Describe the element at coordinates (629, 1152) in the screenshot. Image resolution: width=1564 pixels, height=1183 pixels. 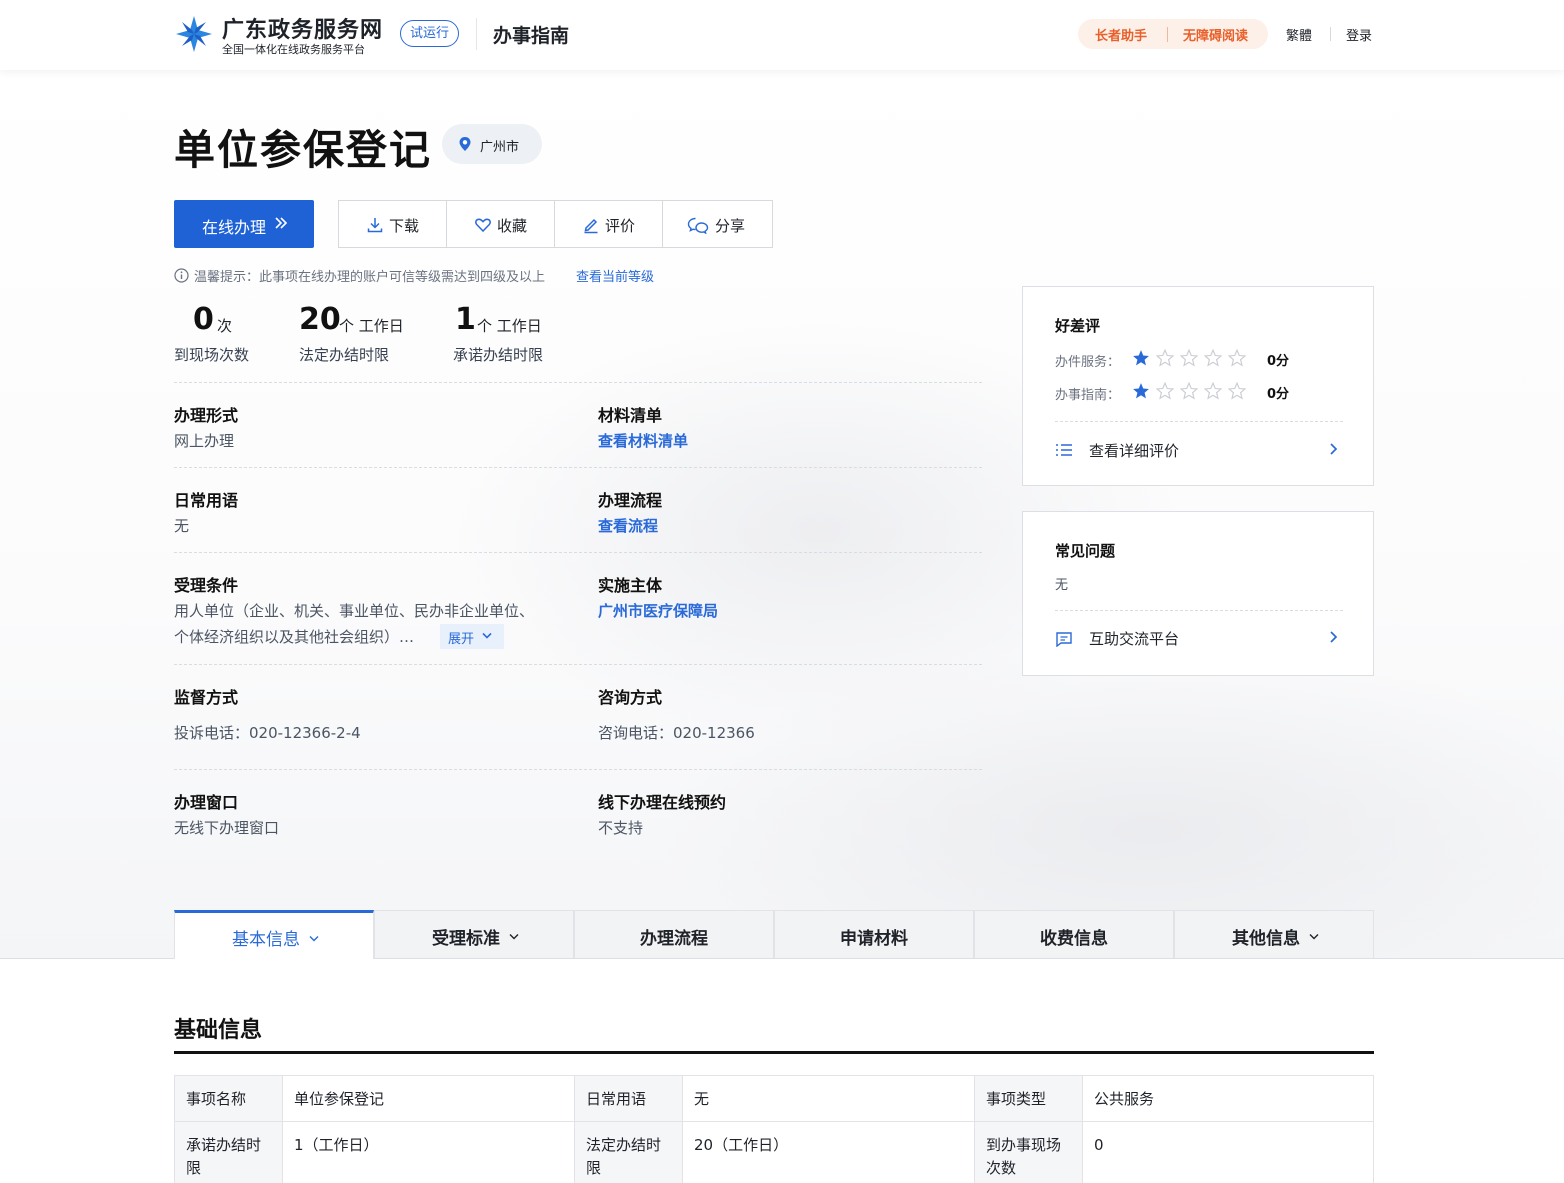
I see `table-key-cell: 法定办结时限` at that location.